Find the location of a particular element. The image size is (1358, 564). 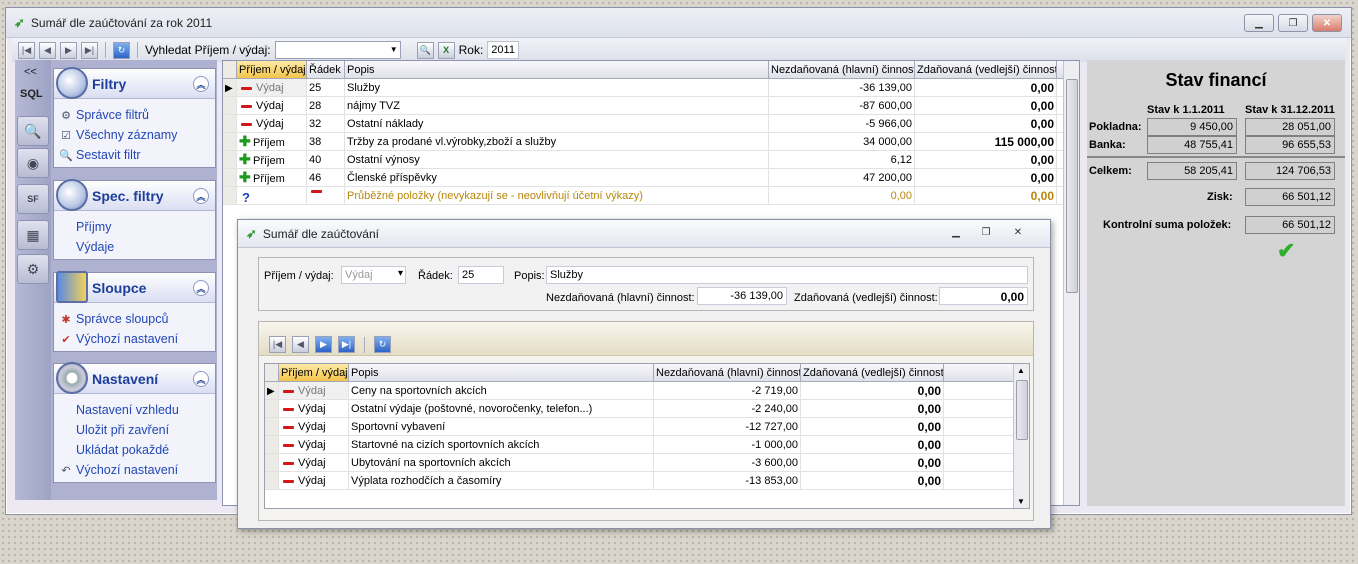

search-combo: ▼ is located at coordinates (337, 50).